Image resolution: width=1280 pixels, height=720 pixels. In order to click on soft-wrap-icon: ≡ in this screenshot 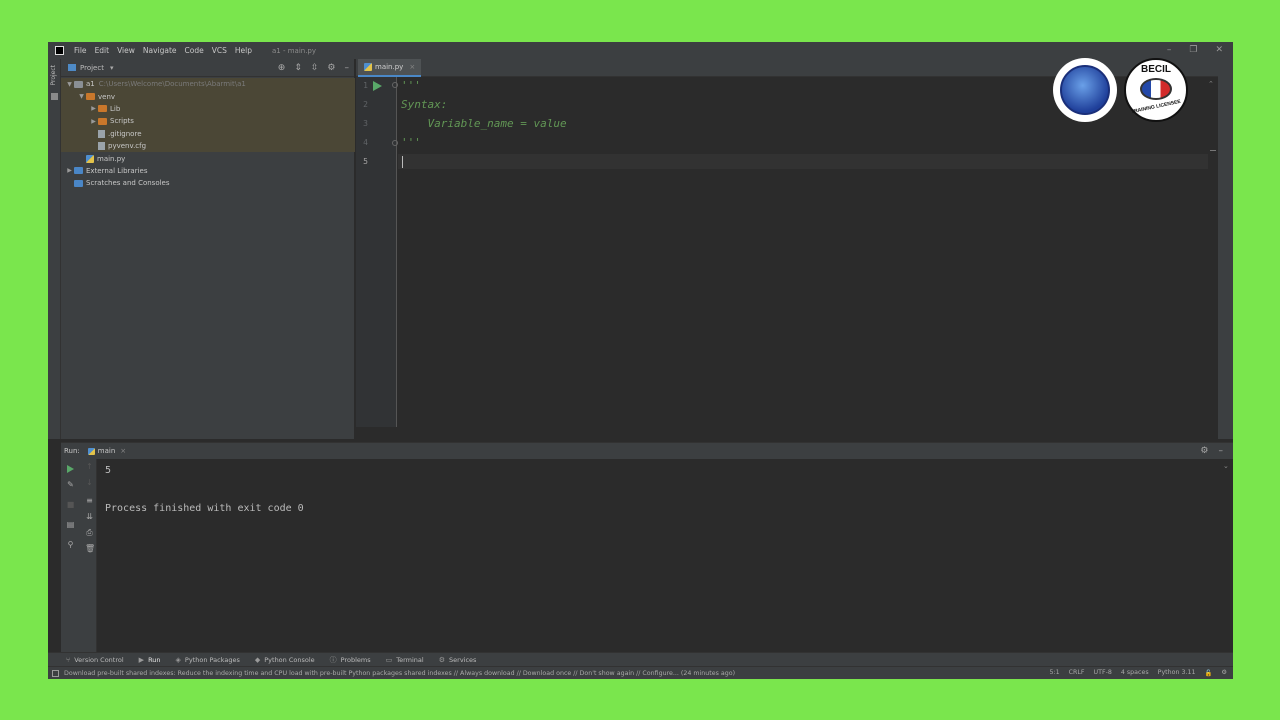, I will do `click(89, 501)`.